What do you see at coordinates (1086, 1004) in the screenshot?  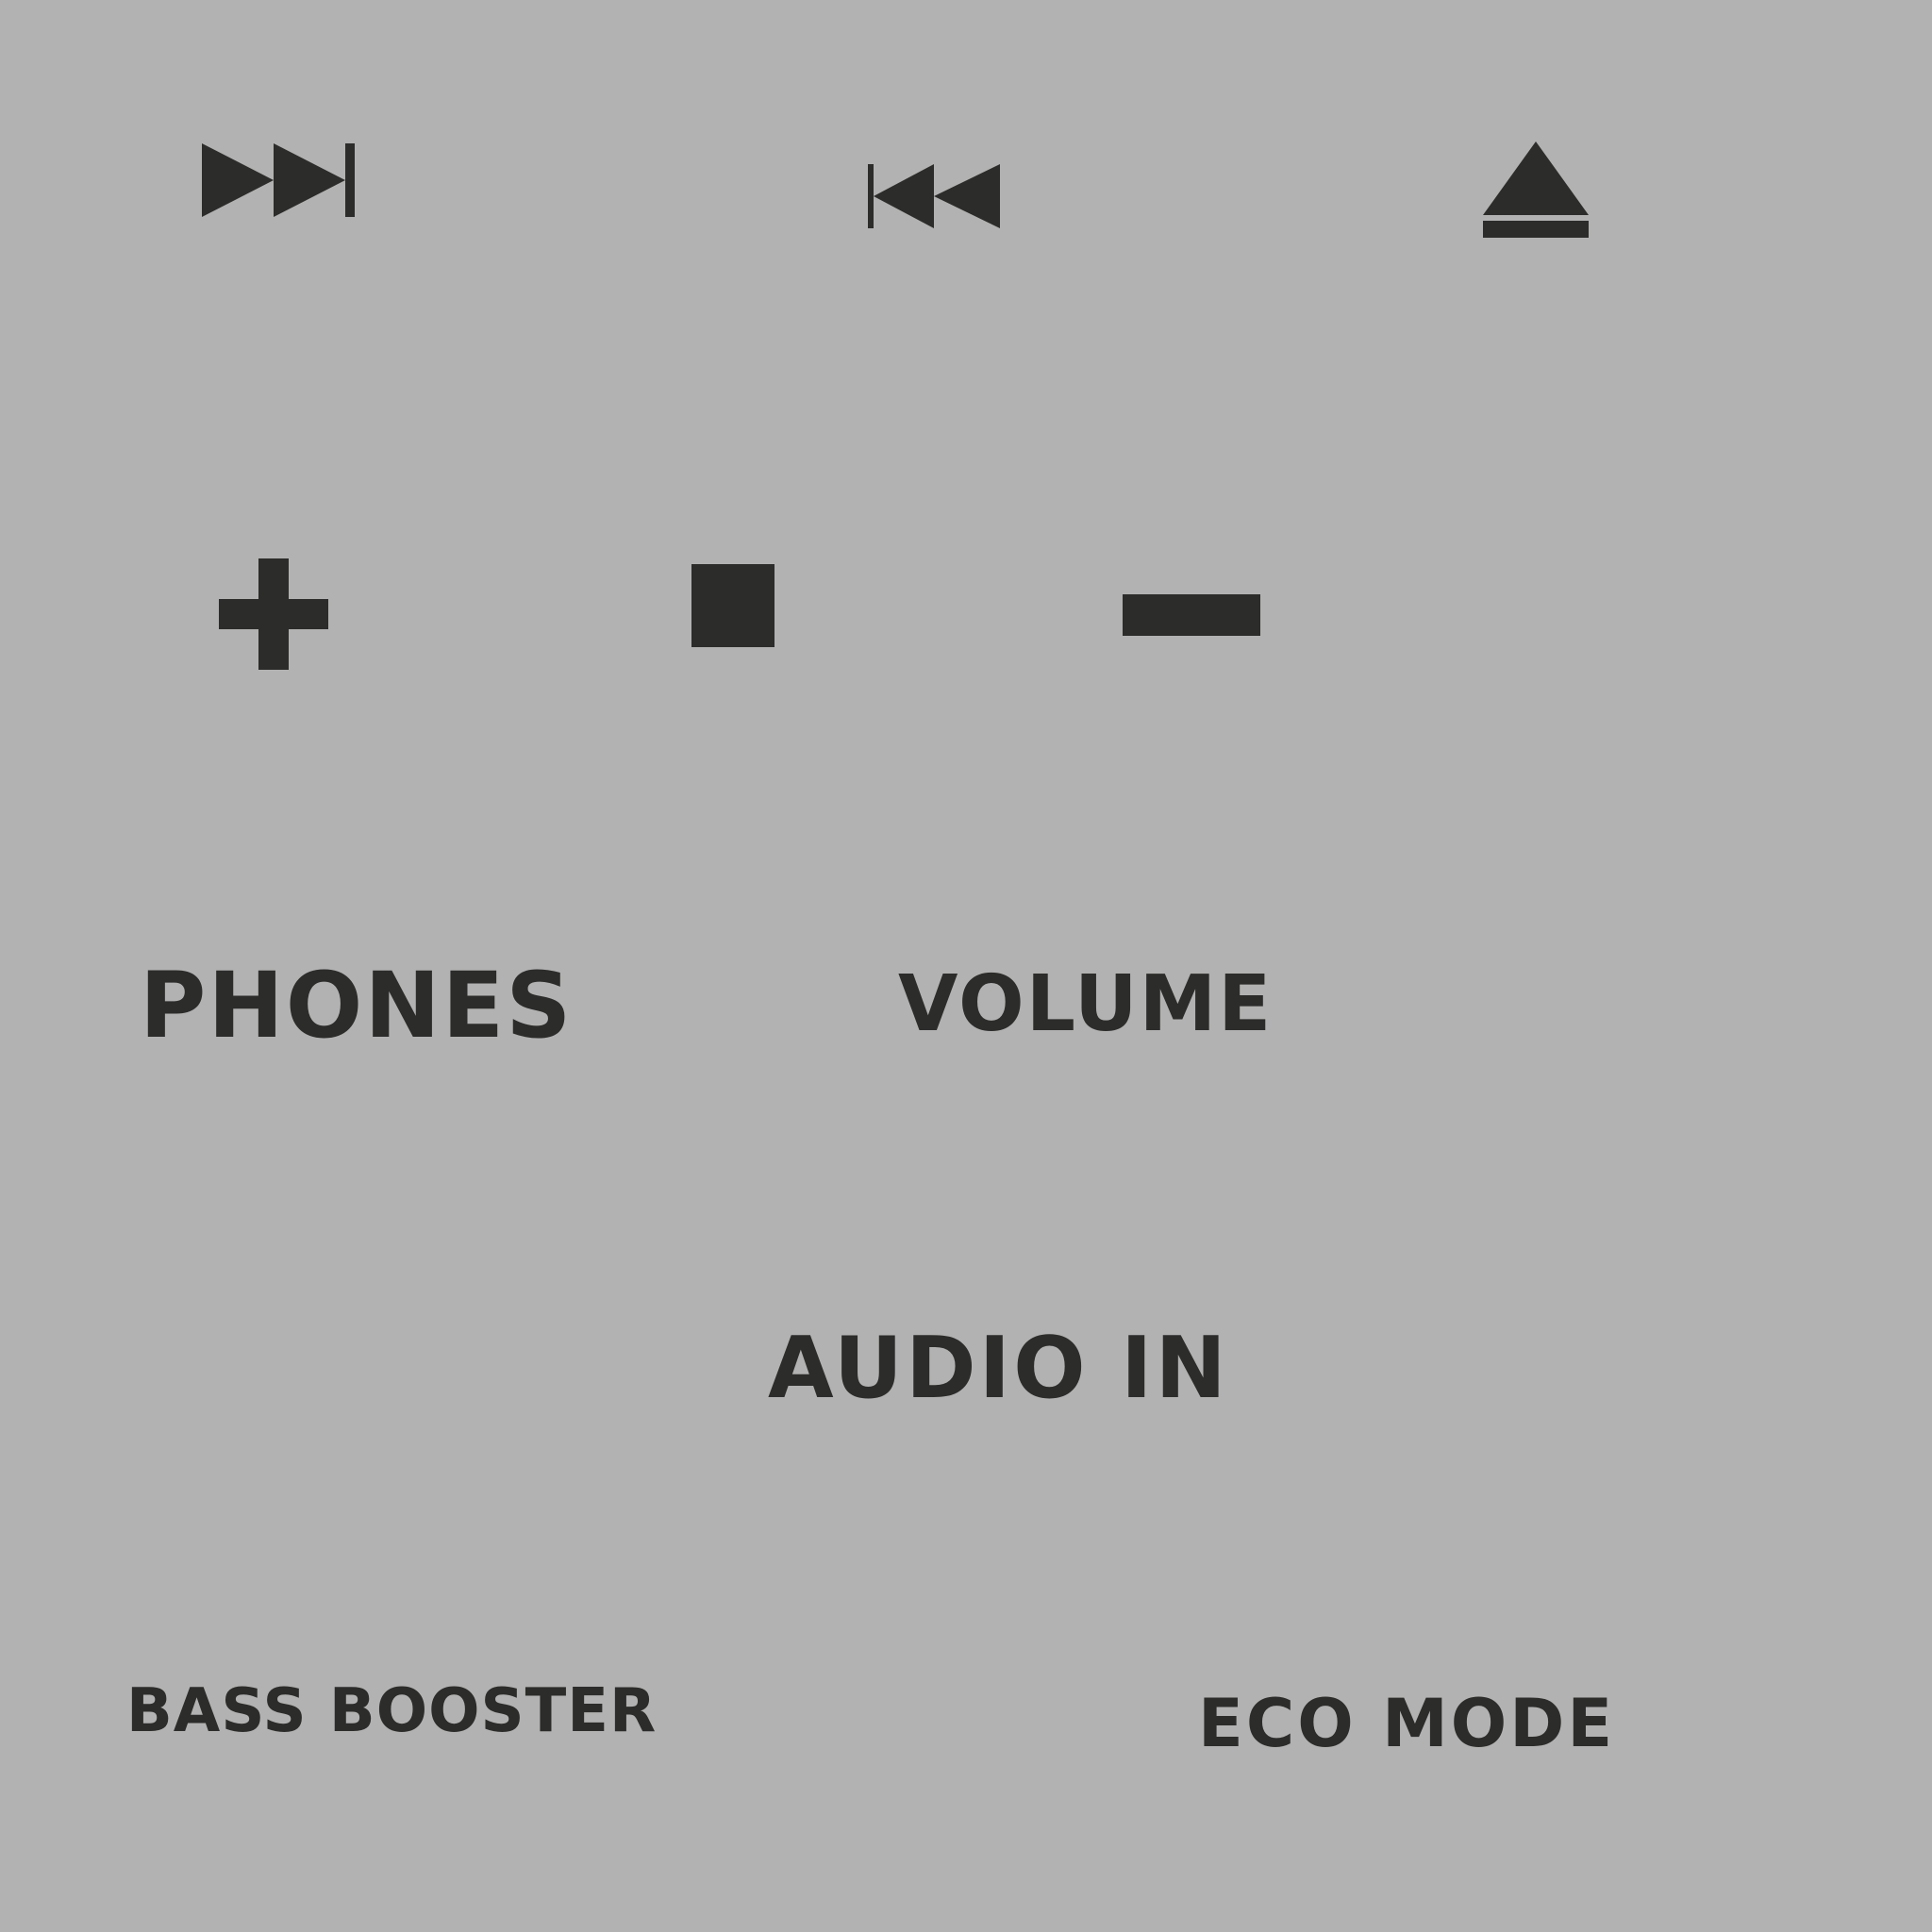 I see `volume-label: VOLUME` at bounding box center [1086, 1004].